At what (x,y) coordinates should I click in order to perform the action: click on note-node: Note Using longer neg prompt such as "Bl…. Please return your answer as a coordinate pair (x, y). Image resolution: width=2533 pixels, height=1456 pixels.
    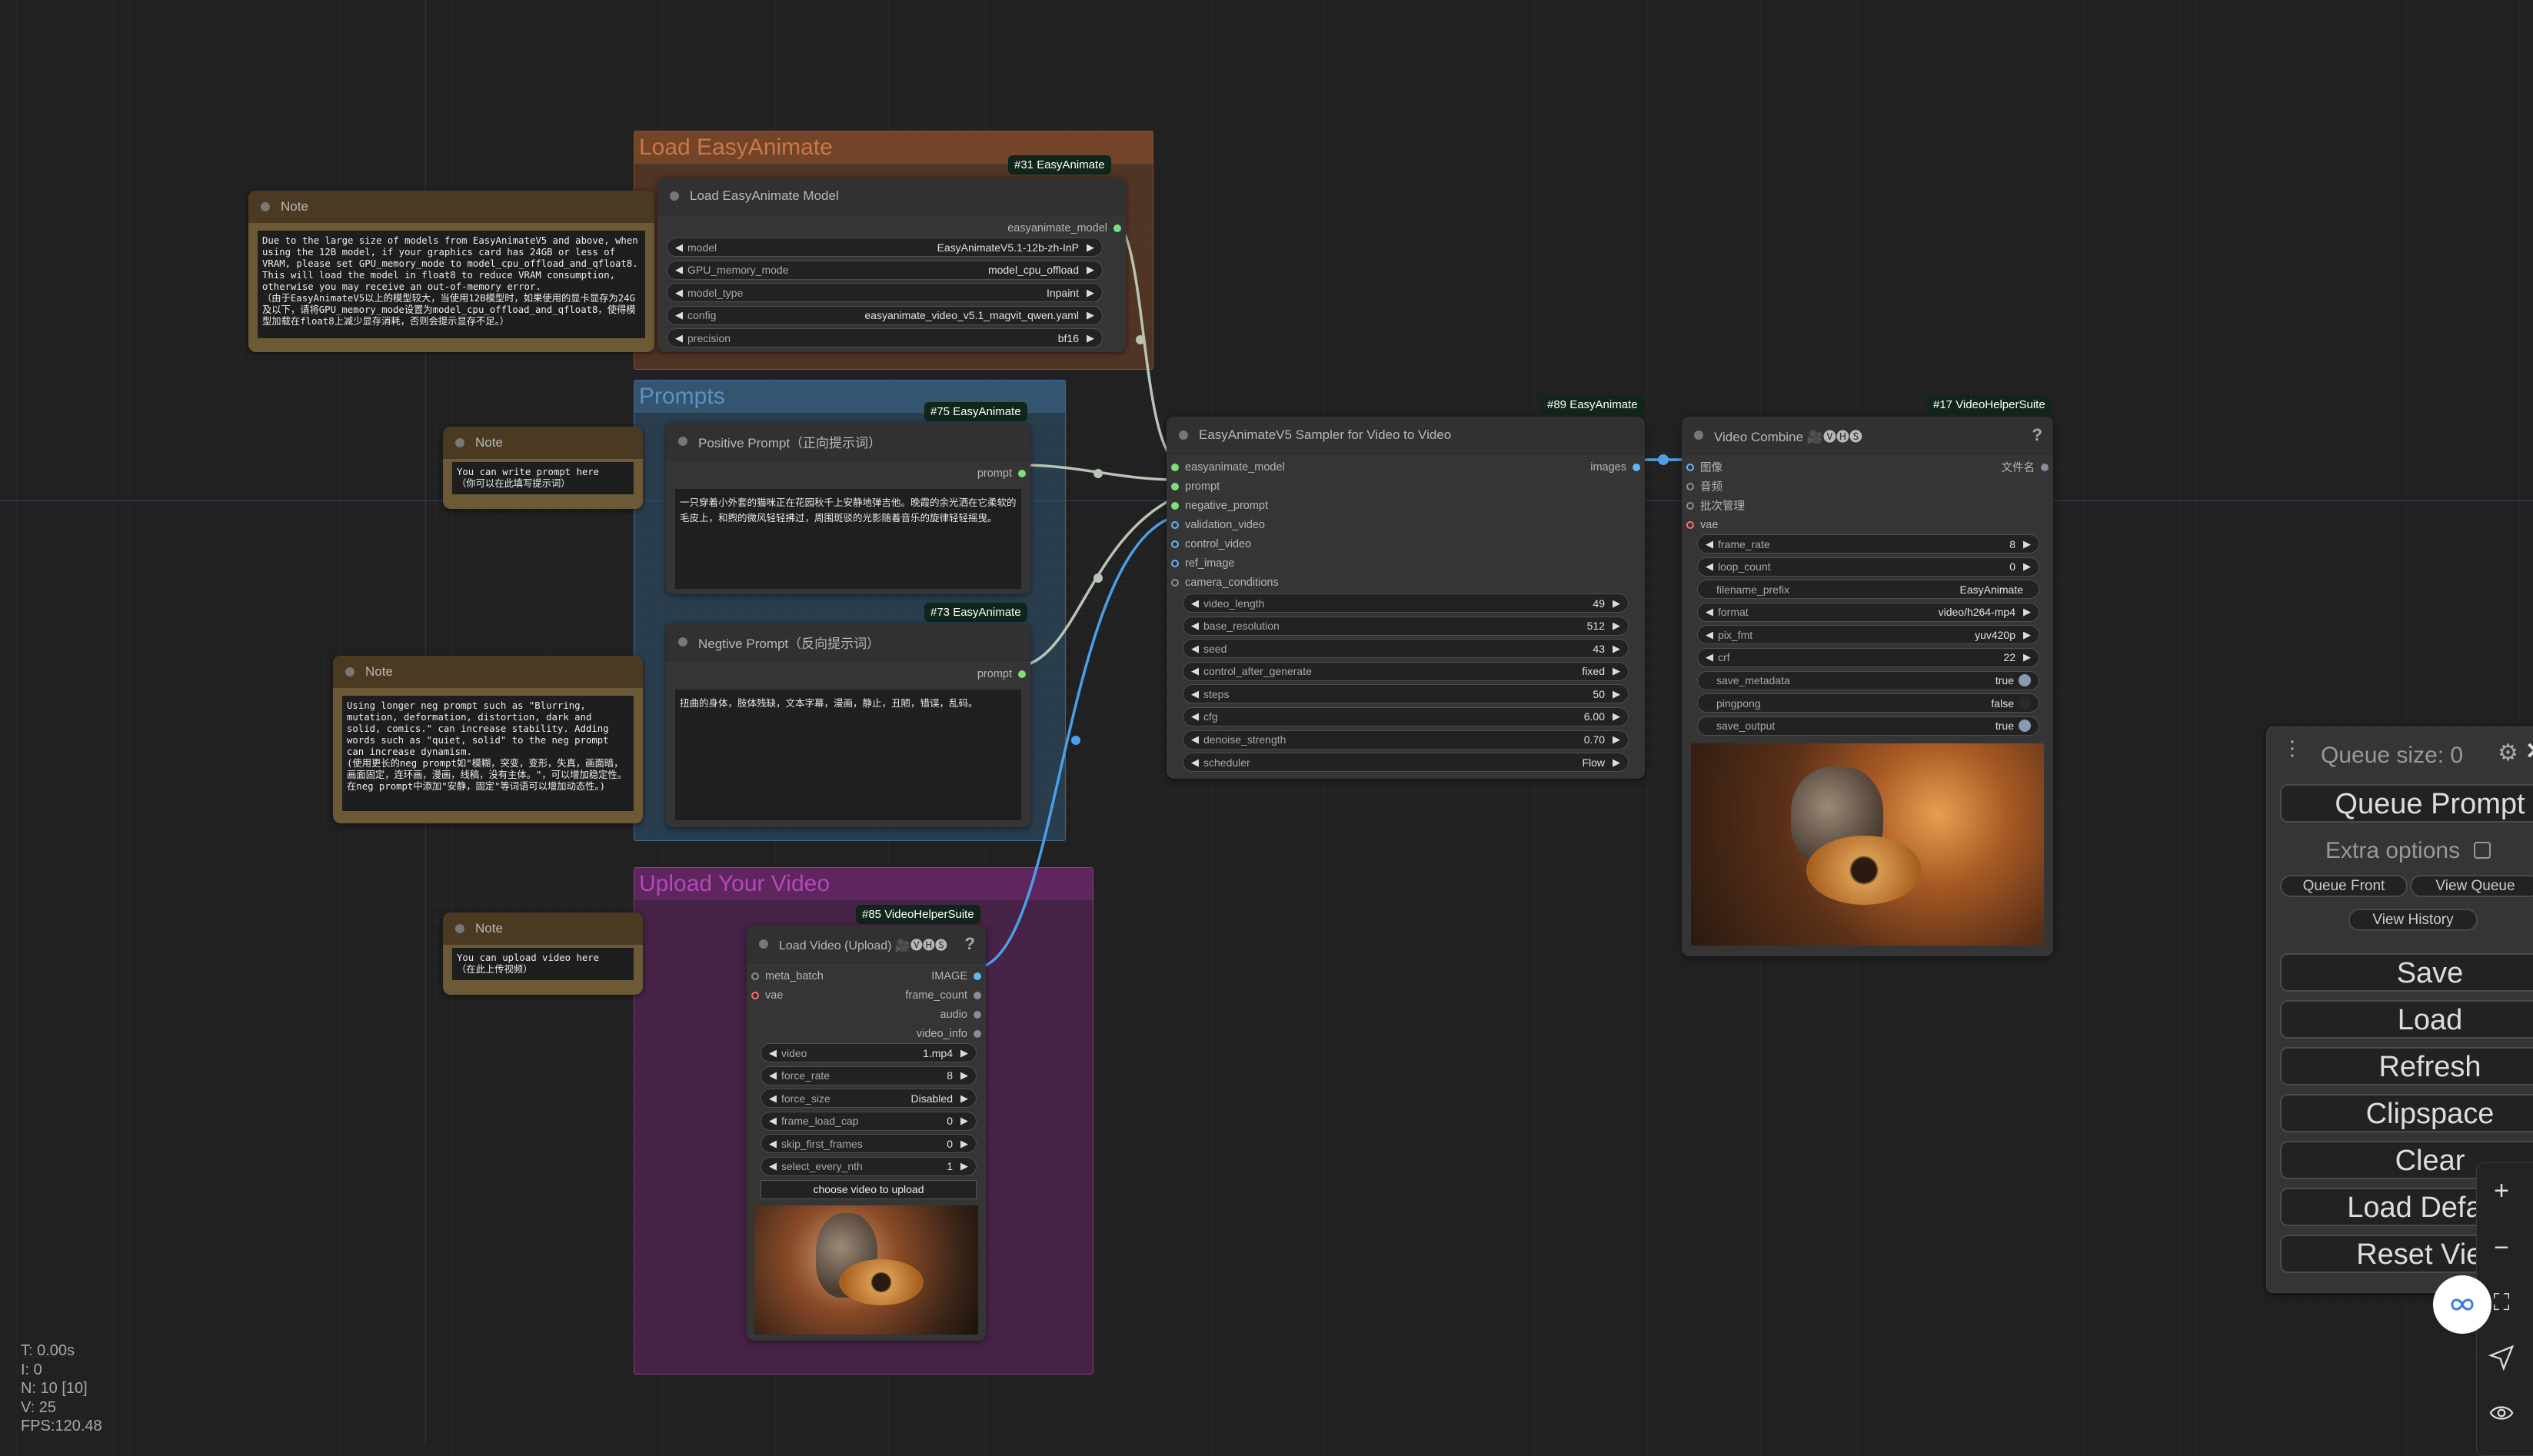
    Looking at the image, I should click on (488, 739).